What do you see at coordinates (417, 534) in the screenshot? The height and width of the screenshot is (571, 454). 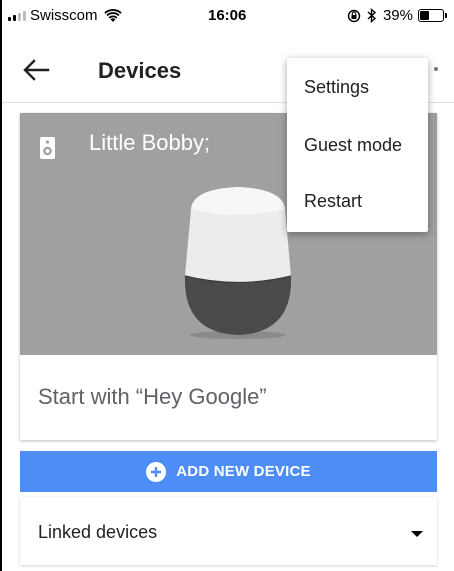 I see `dropdown-arrow-icon` at bounding box center [417, 534].